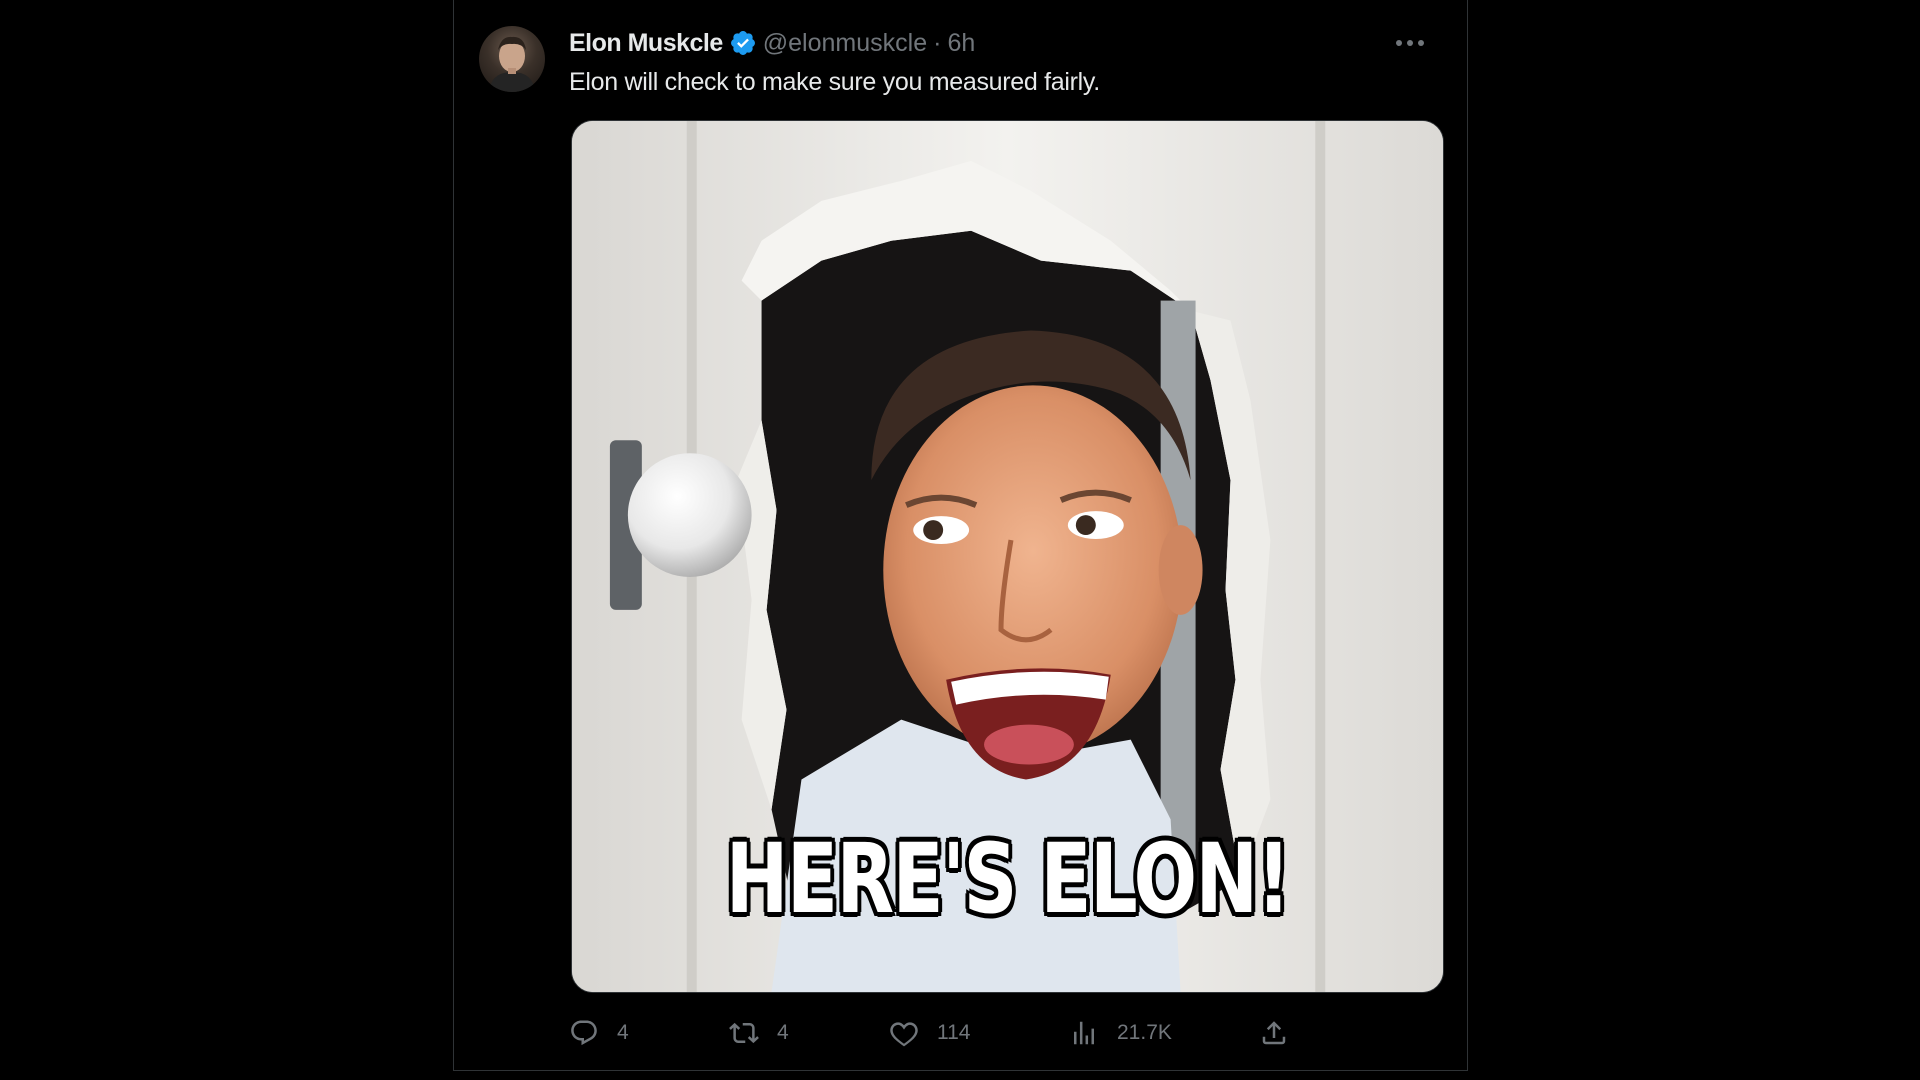  I want to click on reply-button: 4, so click(599, 1033).